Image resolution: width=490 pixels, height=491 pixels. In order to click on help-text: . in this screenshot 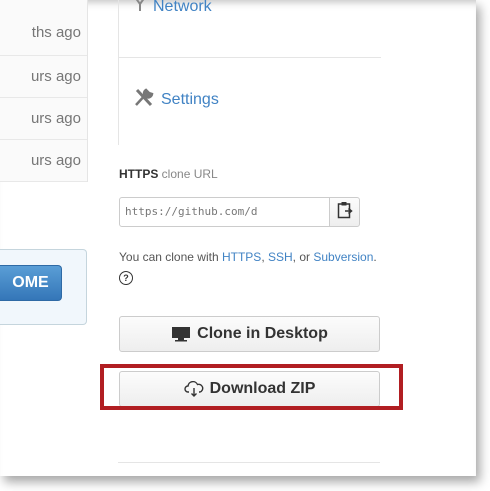, I will do `click(375, 257)`.